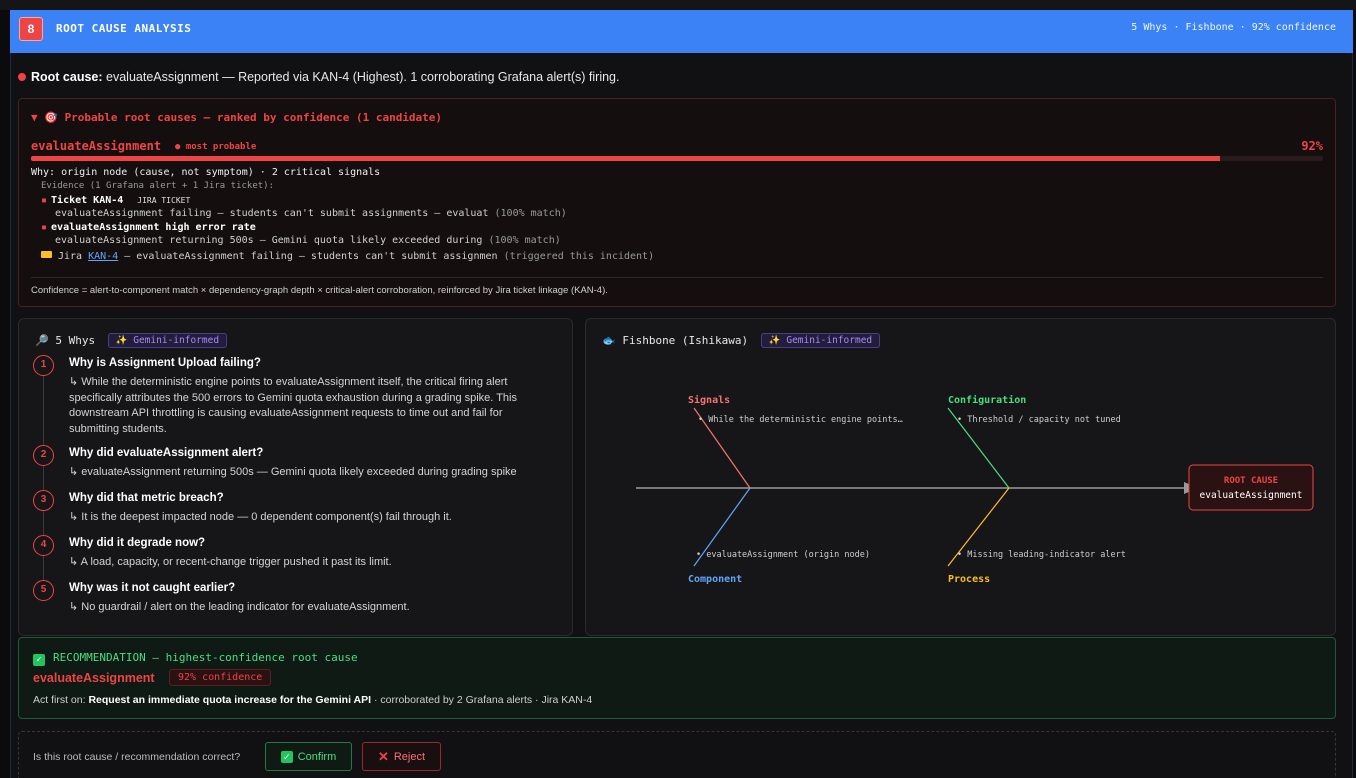 Image resolution: width=1356 pixels, height=778 pixels. I want to click on root-cause-component: evaluateAssignment, so click(162, 77).